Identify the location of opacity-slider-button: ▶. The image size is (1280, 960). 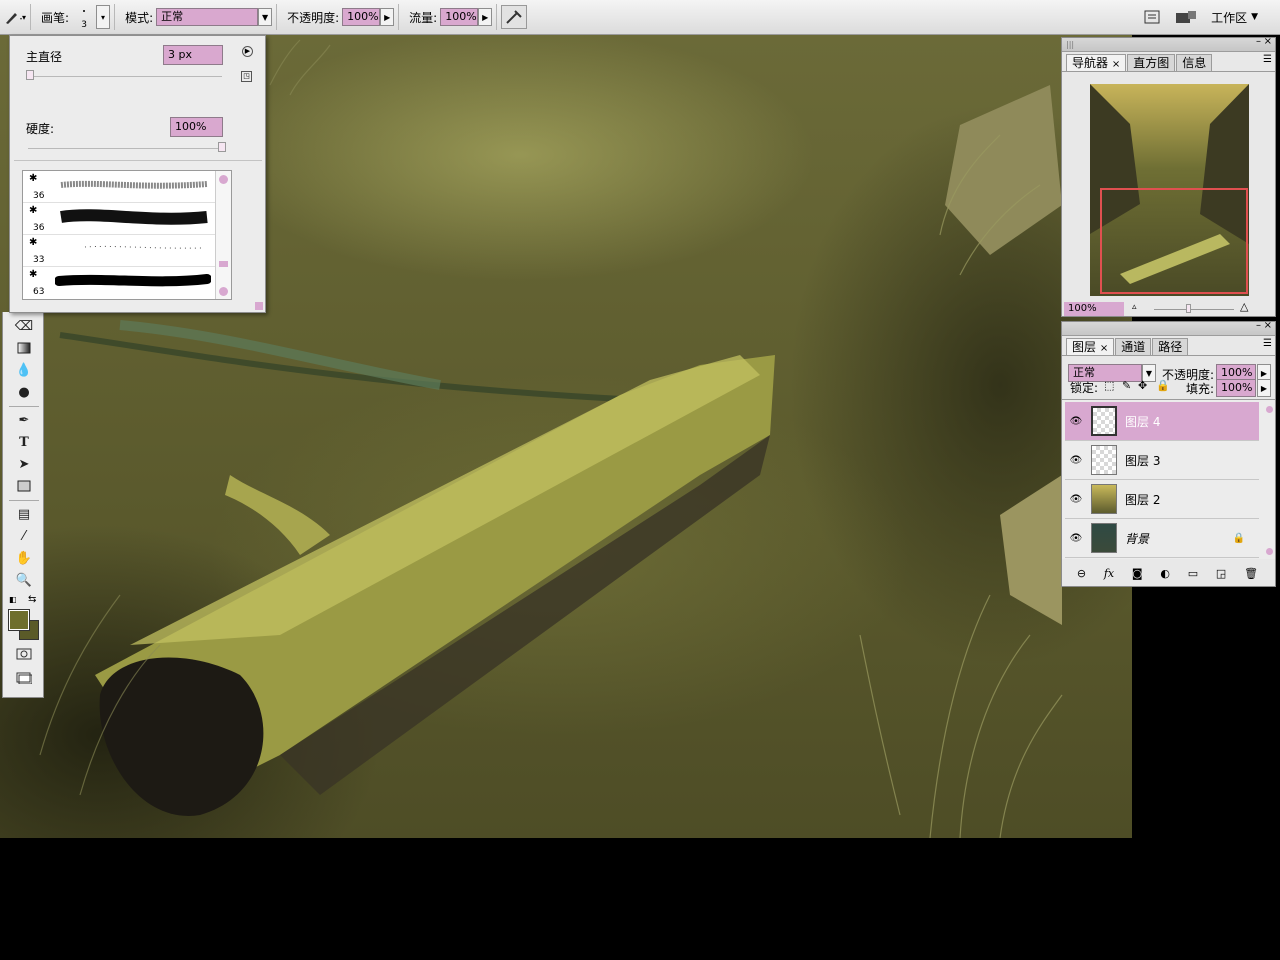
(387, 17).